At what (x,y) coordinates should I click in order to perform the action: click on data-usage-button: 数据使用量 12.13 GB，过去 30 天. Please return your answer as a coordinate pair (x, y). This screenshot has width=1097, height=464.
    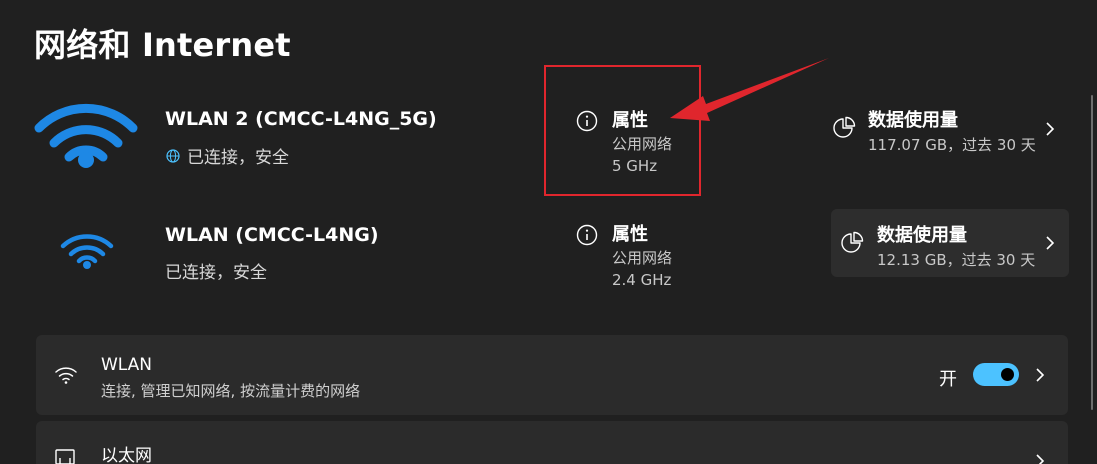
    Looking at the image, I should click on (950, 243).